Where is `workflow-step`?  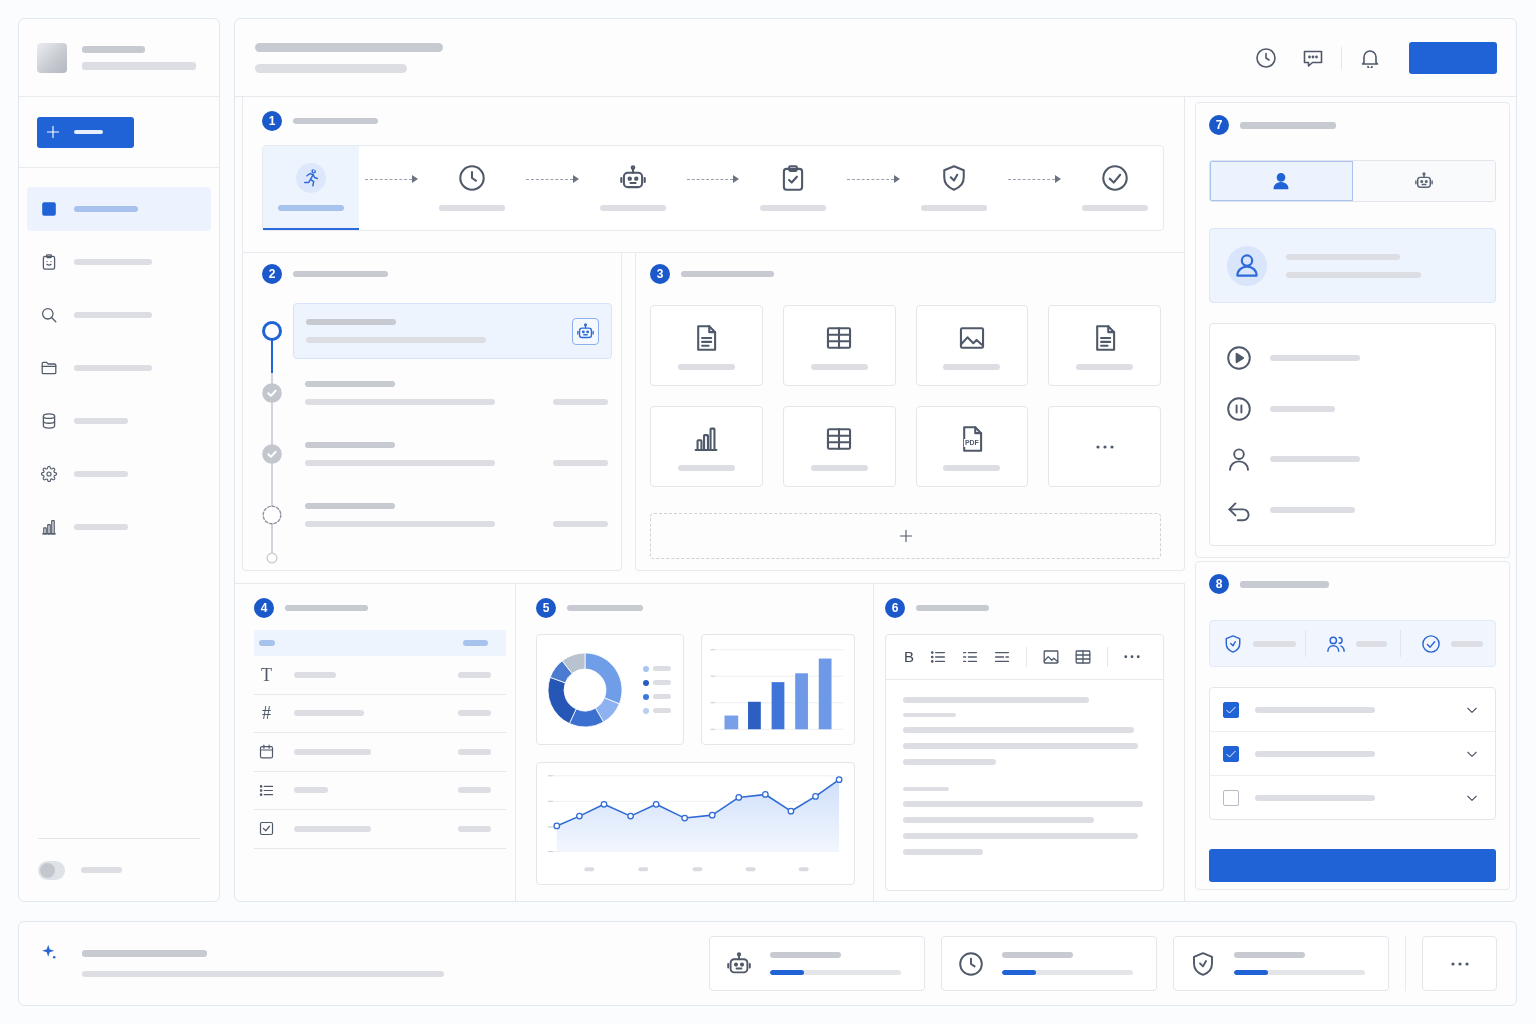 workflow-step is located at coordinates (311, 188).